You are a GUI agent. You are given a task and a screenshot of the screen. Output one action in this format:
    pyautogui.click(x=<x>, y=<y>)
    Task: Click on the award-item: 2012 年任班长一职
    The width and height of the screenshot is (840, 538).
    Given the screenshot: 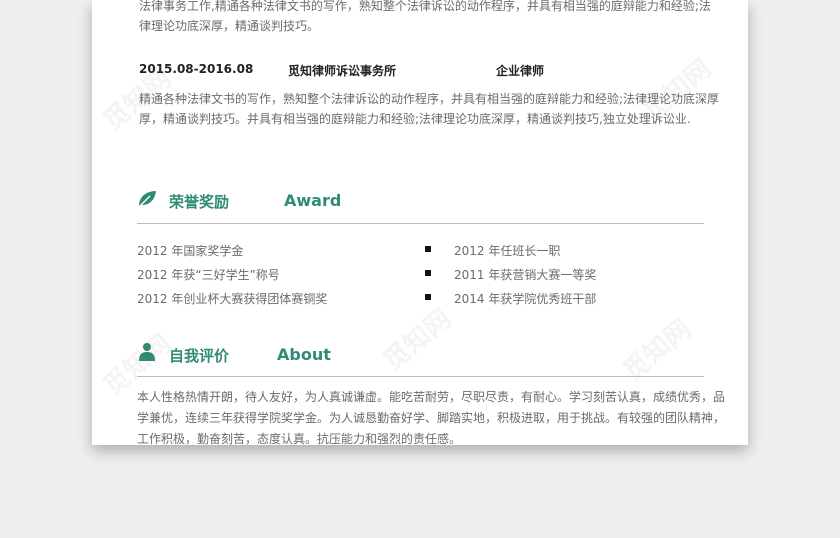 What is the action you would take?
    pyautogui.click(x=507, y=251)
    